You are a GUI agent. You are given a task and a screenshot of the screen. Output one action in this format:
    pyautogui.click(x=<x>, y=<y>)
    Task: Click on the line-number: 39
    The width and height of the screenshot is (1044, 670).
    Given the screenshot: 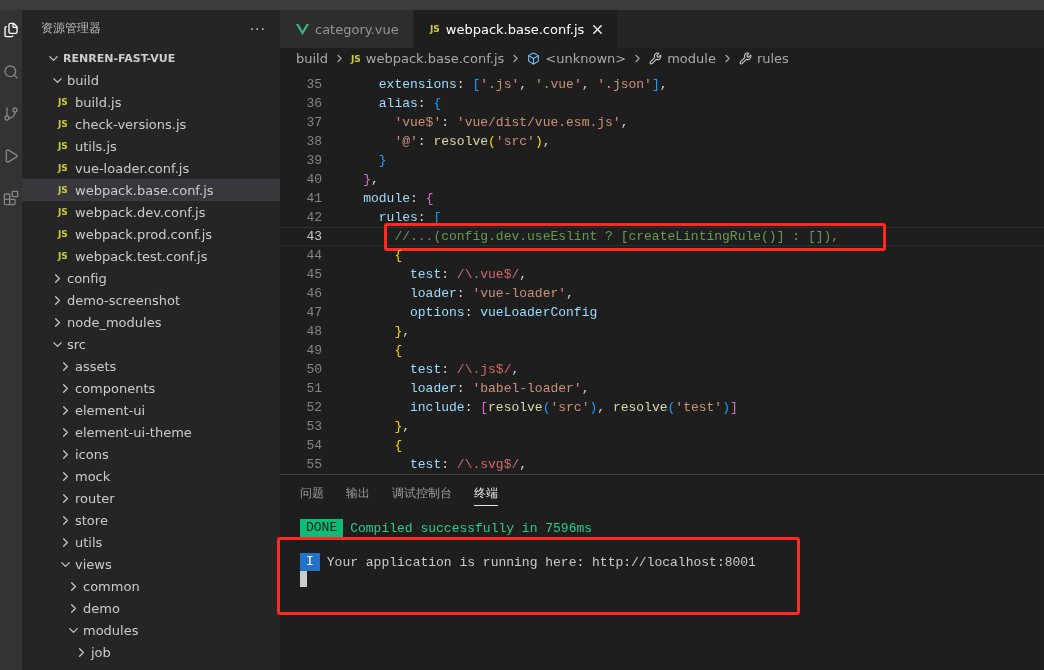 What is the action you would take?
    pyautogui.click(x=313, y=161)
    